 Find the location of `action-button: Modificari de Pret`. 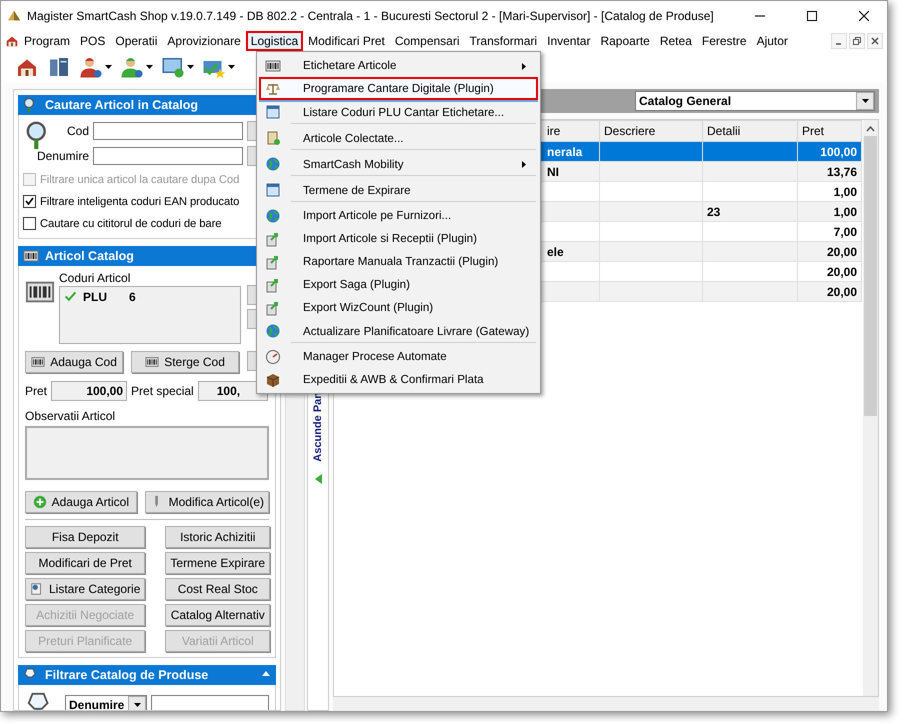

action-button: Modificari de Pret is located at coordinates (85, 563).